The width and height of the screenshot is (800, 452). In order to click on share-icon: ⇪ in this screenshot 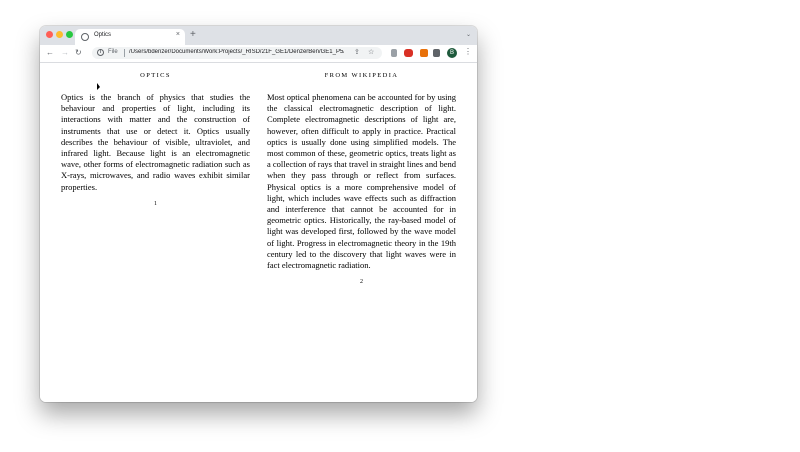, I will do `click(357, 52)`.